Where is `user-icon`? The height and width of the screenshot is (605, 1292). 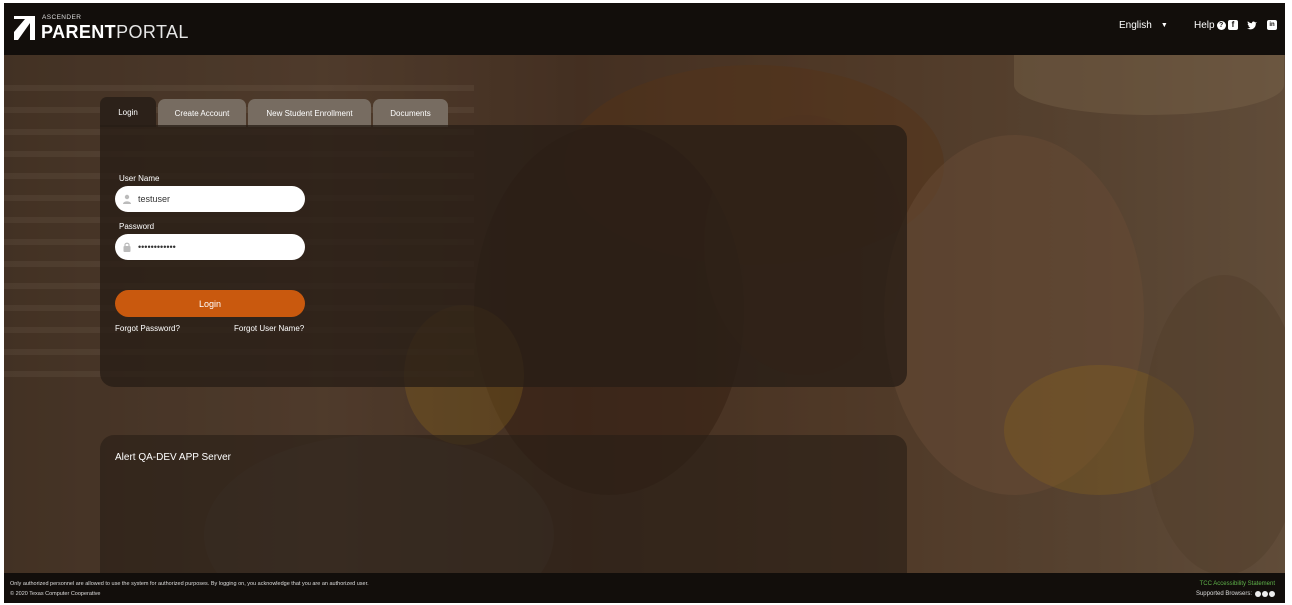
user-icon is located at coordinates (127, 199).